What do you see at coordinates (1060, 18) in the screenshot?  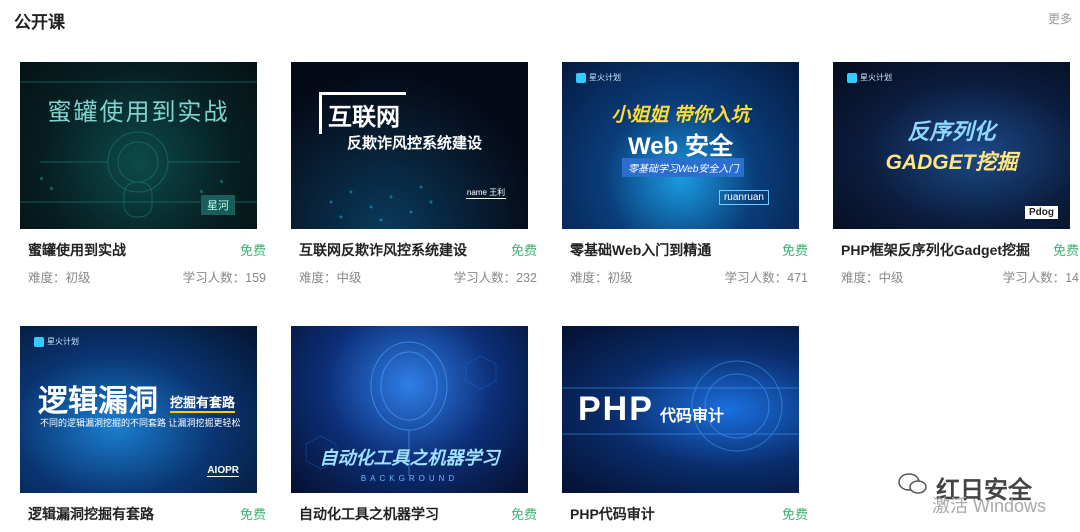 I see `more-link: 更多` at bounding box center [1060, 18].